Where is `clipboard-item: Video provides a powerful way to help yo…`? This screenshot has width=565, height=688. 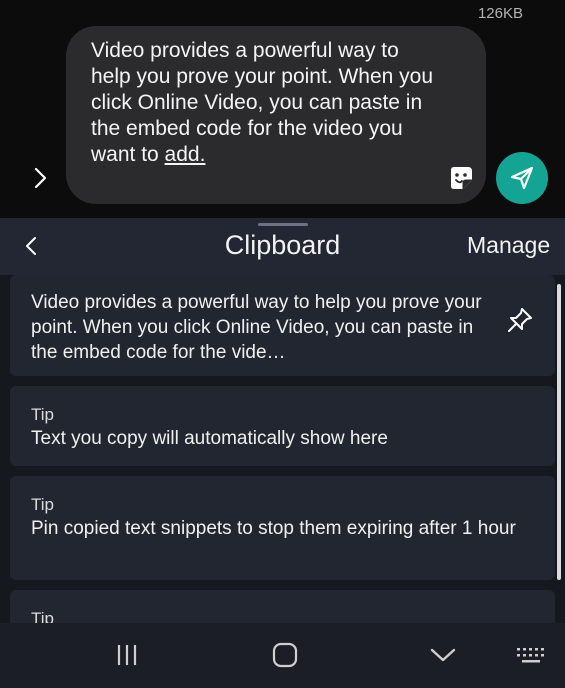 clipboard-item: Video provides a powerful way to help yo… is located at coordinates (282, 325).